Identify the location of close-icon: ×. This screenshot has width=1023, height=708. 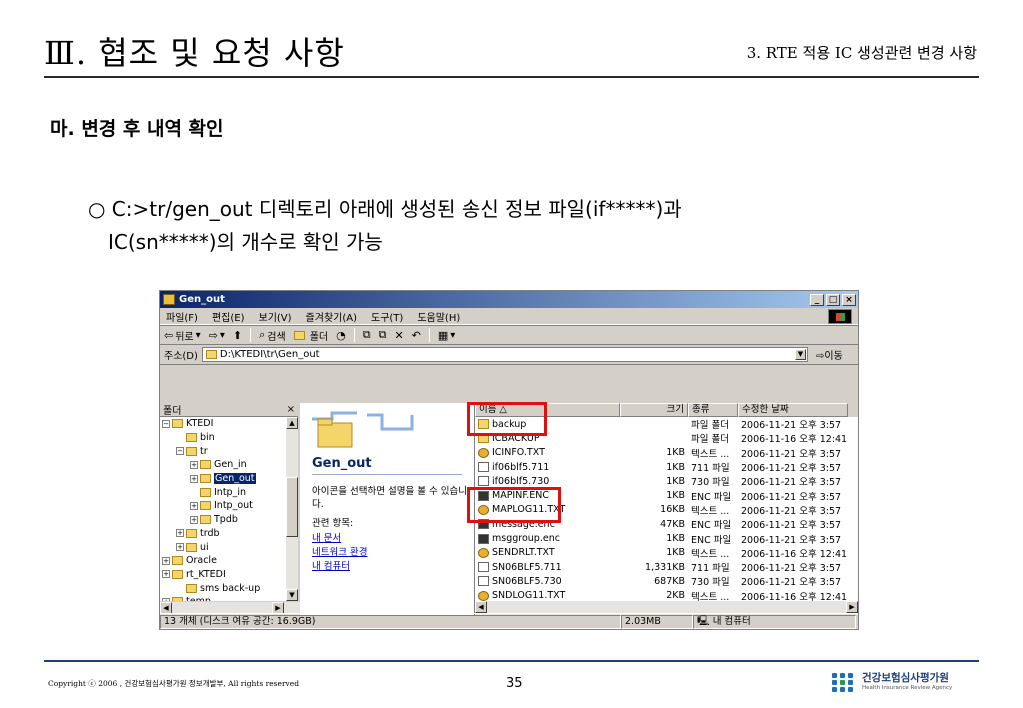
(291, 409).